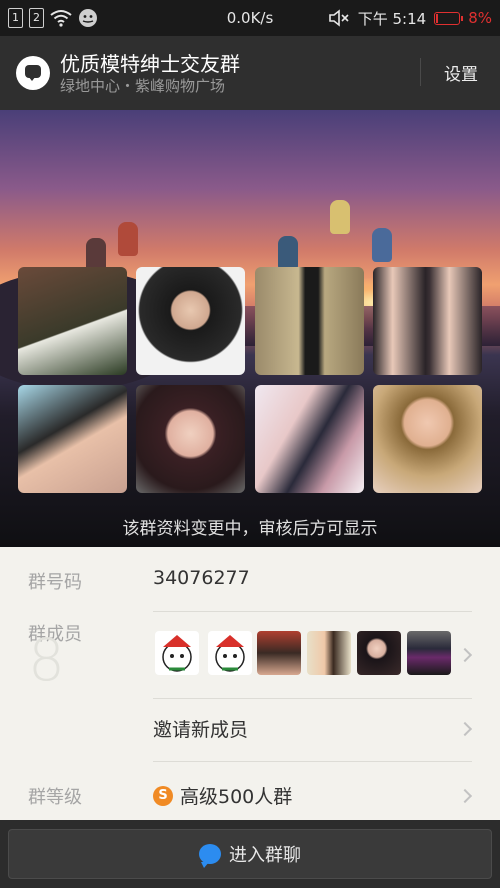 The width and height of the screenshot is (500, 888). I want to click on group-name: 优质模特绅士交友群, so click(150, 64).